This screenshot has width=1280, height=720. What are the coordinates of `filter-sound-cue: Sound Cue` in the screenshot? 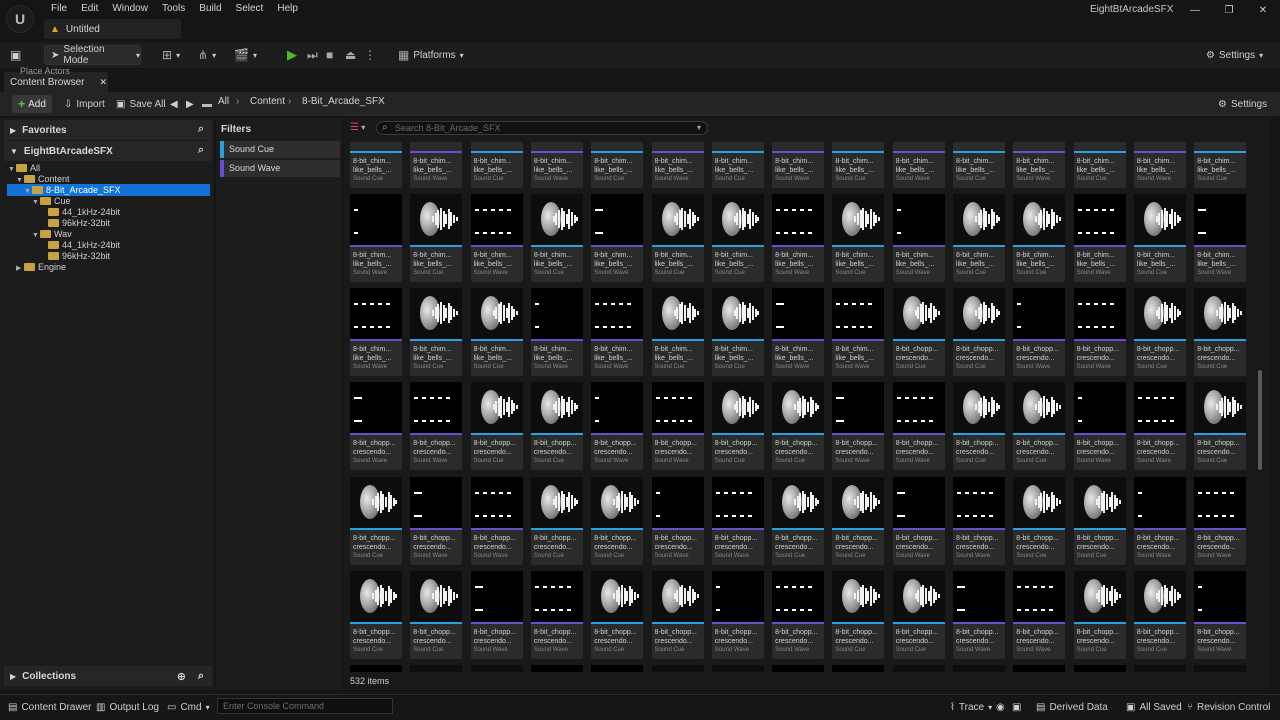 It's located at (280, 149).